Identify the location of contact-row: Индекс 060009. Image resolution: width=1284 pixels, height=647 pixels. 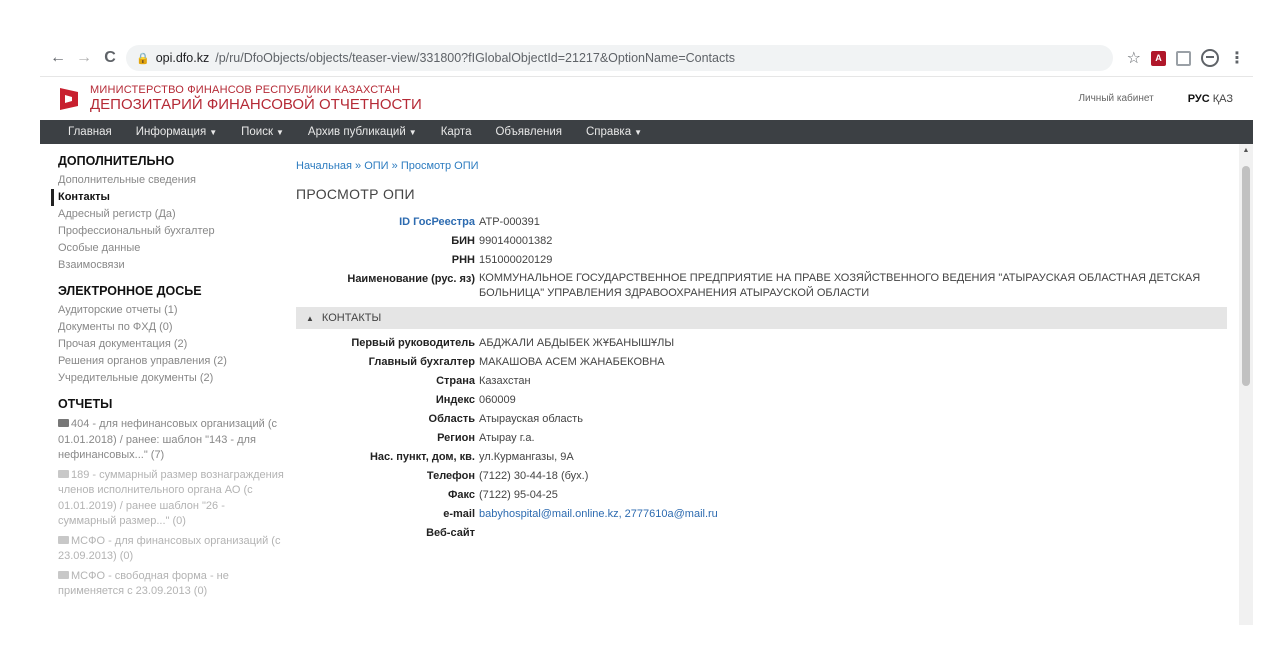
(774, 400).